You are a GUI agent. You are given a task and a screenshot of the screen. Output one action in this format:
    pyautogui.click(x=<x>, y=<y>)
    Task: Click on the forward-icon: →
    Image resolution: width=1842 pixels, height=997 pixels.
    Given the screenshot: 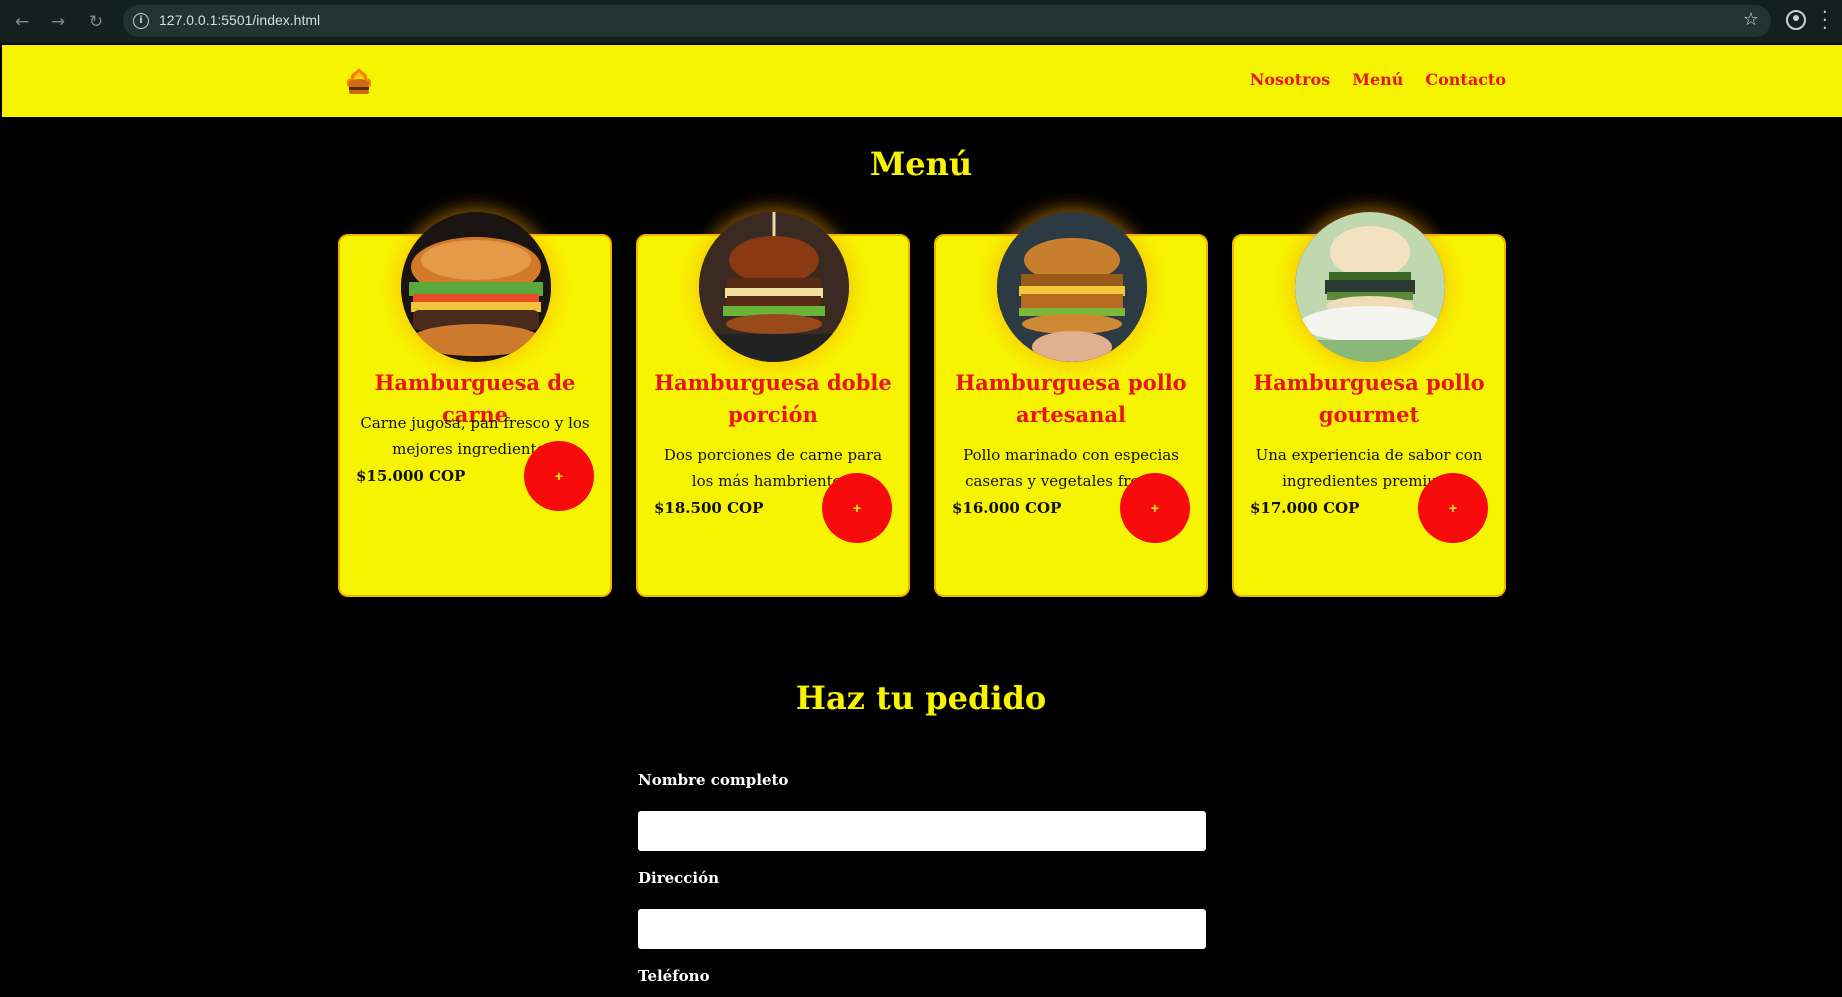 What is the action you would take?
    pyautogui.click(x=58, y=22)
    